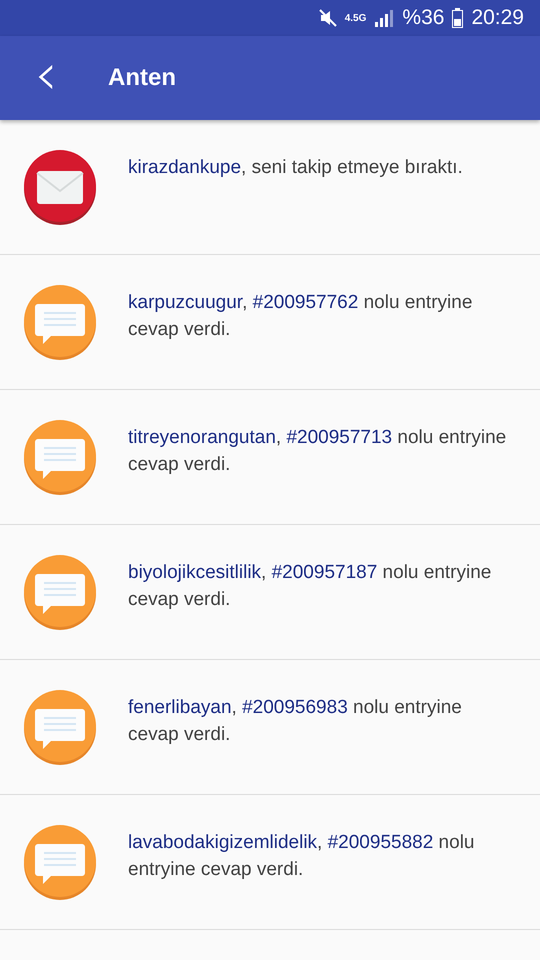  I want to click on notification-text: karpuzcuugur, #200957762 nolu entryine cevap verdi., so click(301, 316).